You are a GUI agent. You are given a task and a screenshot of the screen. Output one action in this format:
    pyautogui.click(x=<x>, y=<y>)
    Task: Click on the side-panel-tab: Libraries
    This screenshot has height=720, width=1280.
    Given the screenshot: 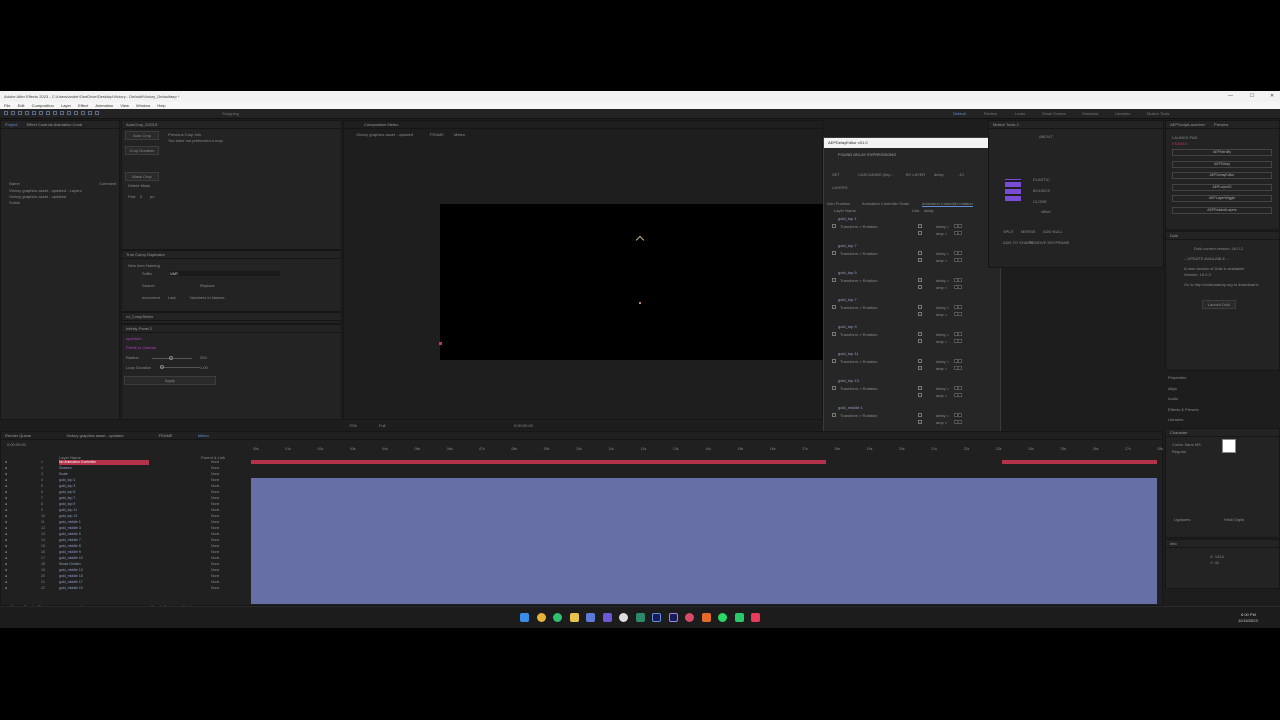 What is the action you would take?
    pyautogui.click(x=1175, y=419)
    